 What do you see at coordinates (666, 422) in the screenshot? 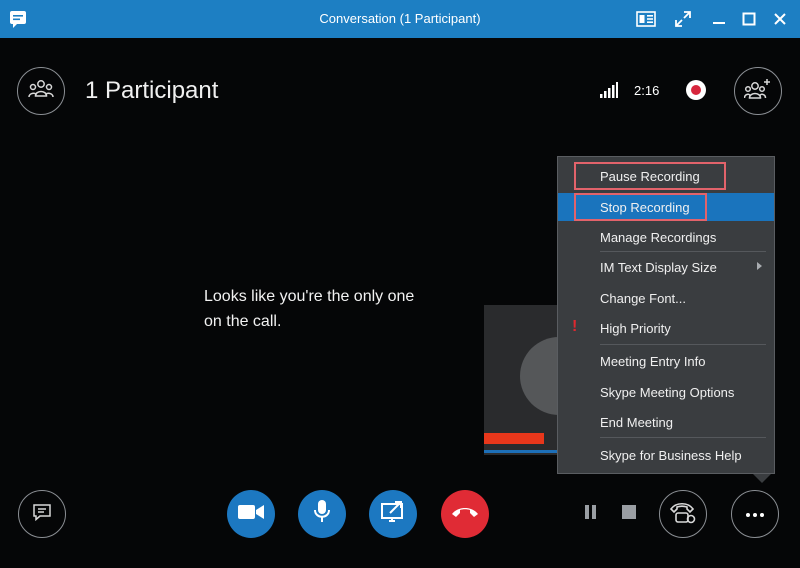
I see `menu-item-end-meeting: End Meeting` at bounding box center [666, 422].